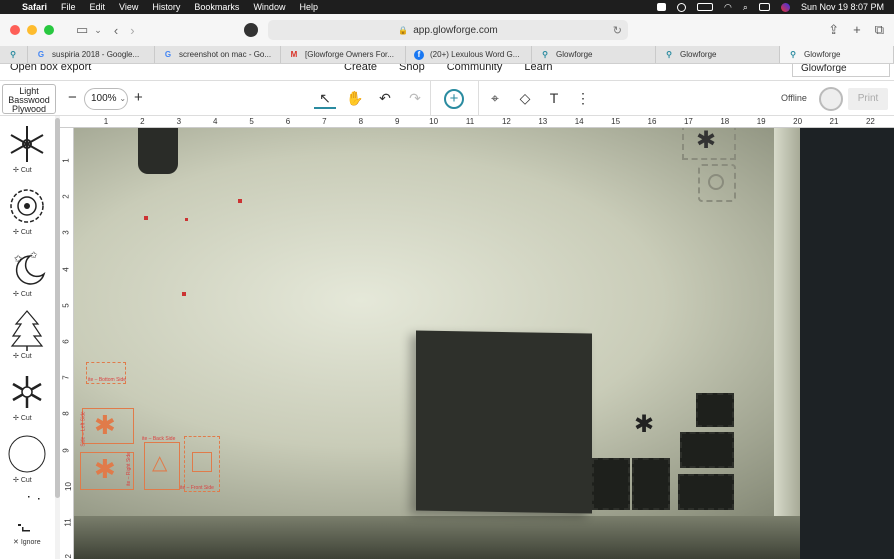 The image size is (894, 559). I want to click on menubar-datetime: Sun Nov 19 8:07 PM, so click(842, 7).